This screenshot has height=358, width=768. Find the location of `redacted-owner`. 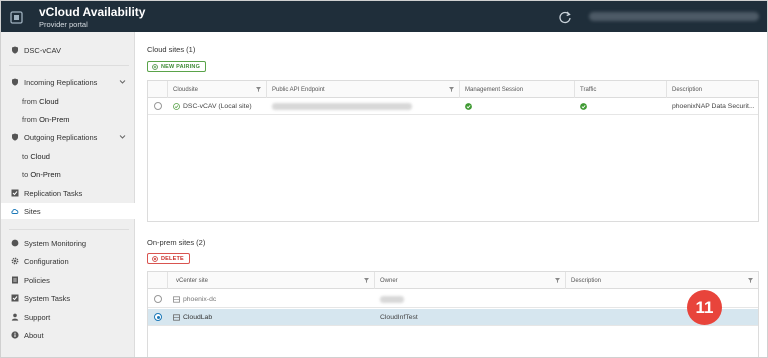

redacted-owner is located at coordinates (392, 299).